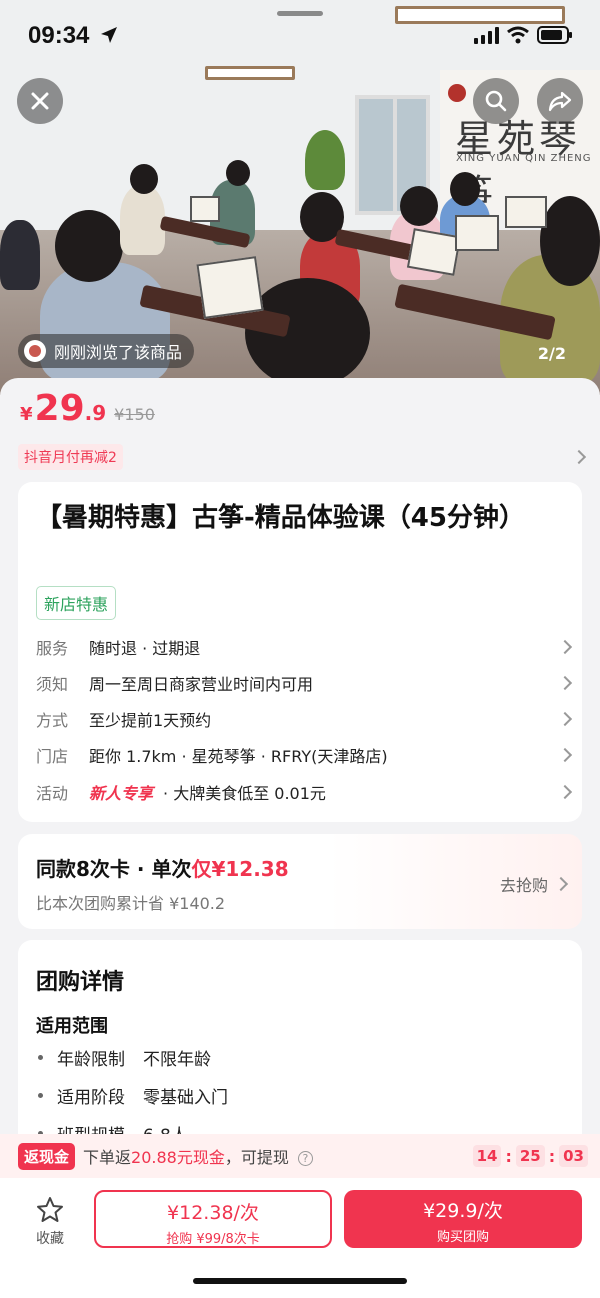  Describe the element at coordinates (177, 1060) in the screenshot. I see `scope-value: 不限年龄` at that location.